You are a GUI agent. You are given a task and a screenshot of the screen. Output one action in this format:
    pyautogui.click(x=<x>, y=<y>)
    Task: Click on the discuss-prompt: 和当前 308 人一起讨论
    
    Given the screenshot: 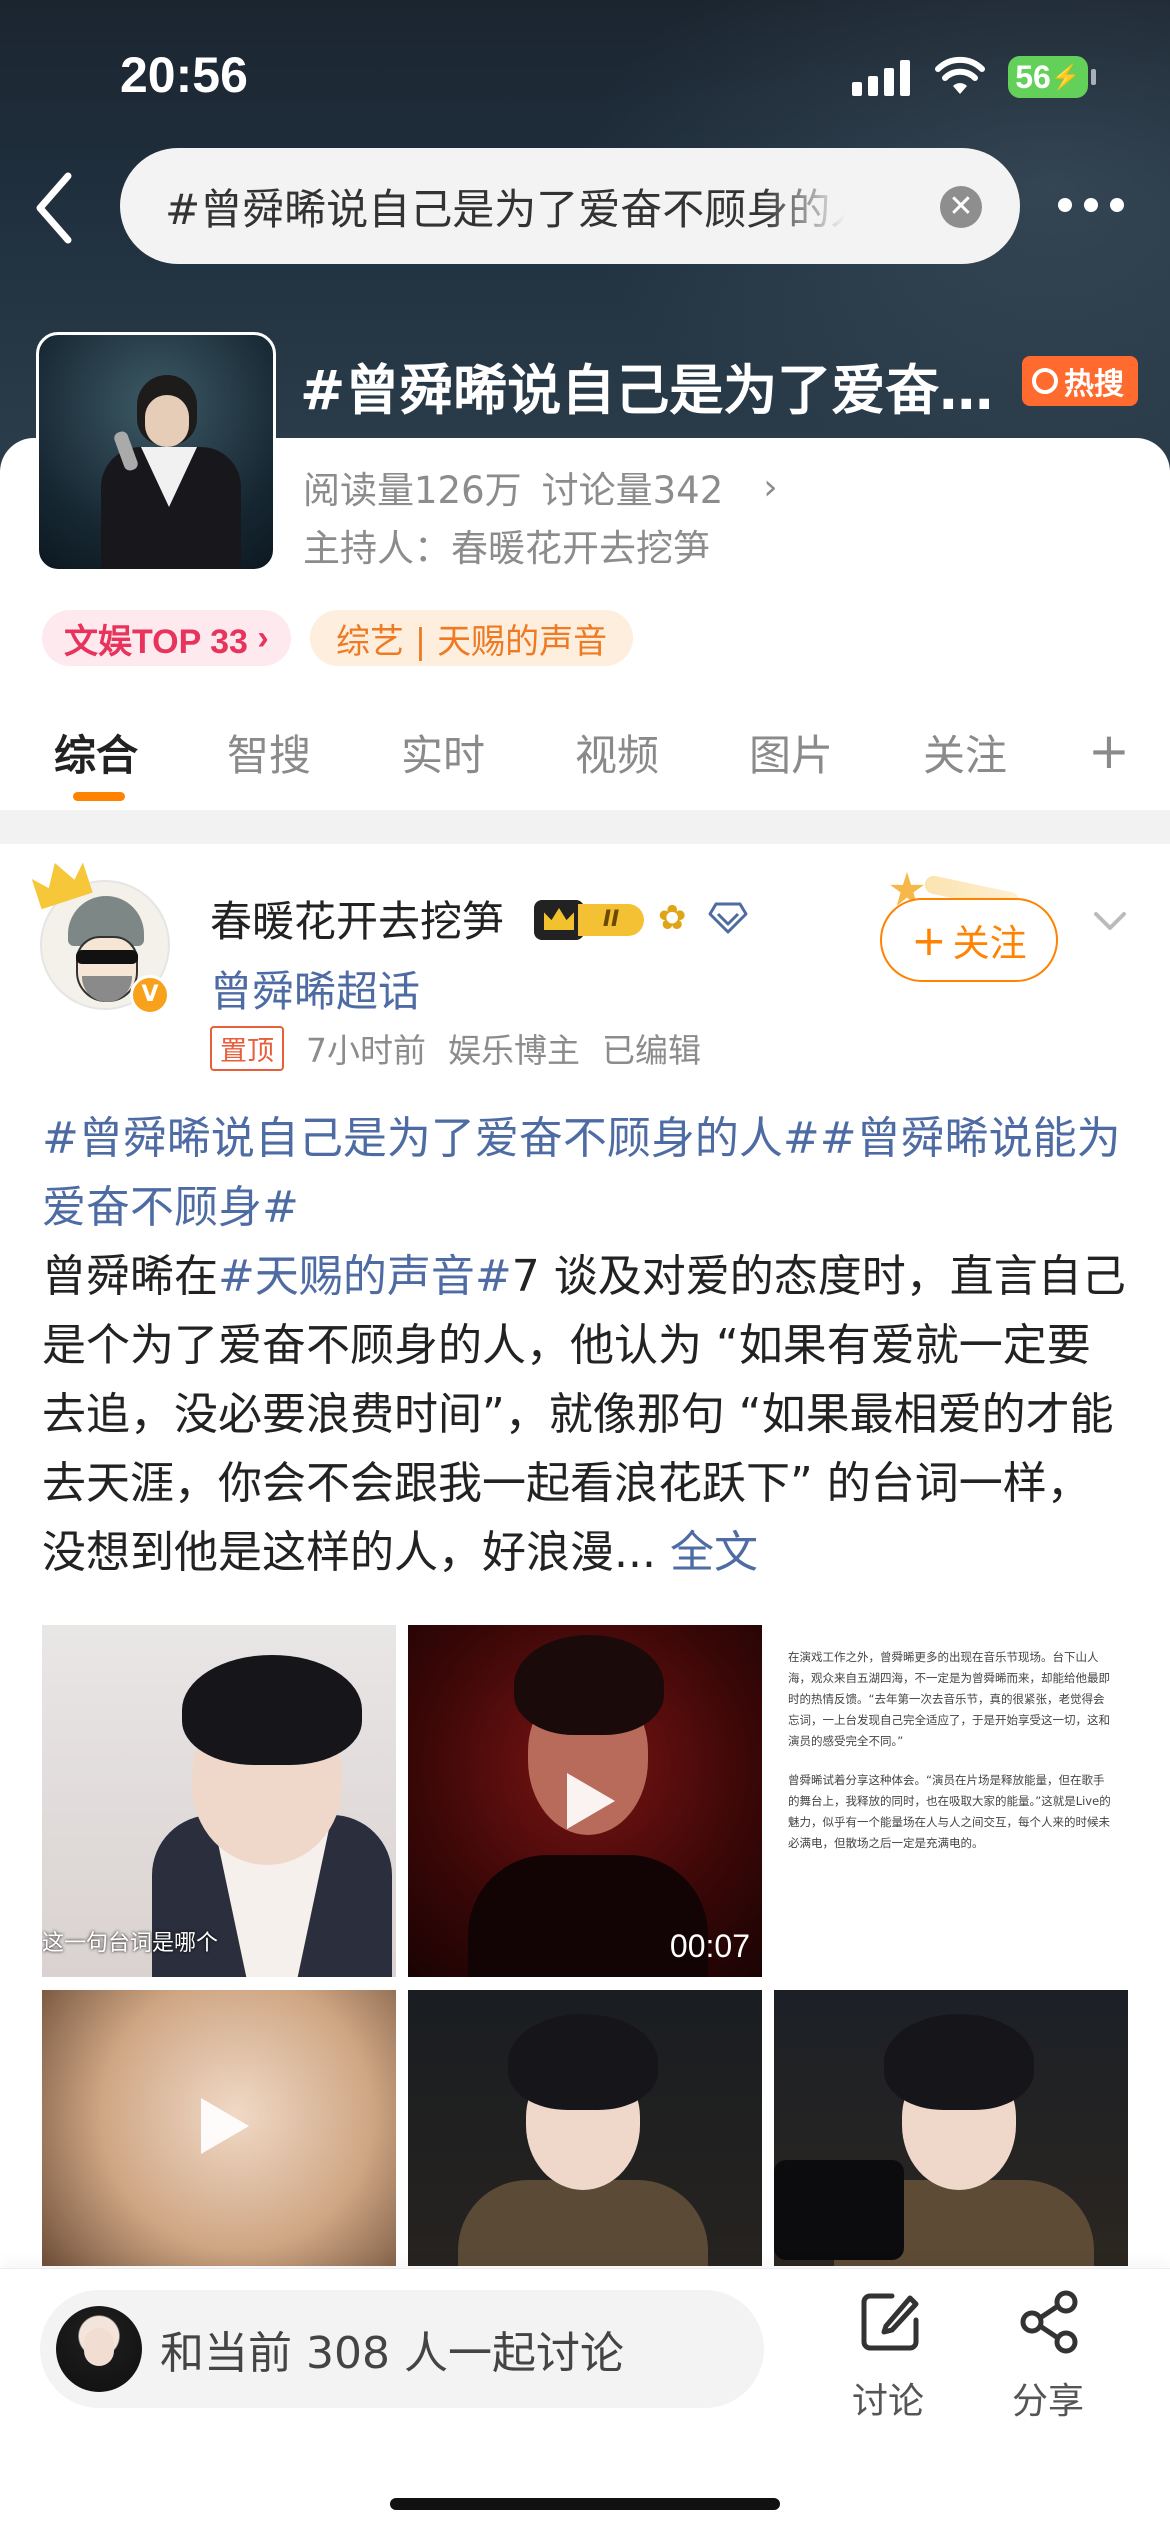 What is the action you would take?
    pyautogui.click(x=392, y=2353)
    